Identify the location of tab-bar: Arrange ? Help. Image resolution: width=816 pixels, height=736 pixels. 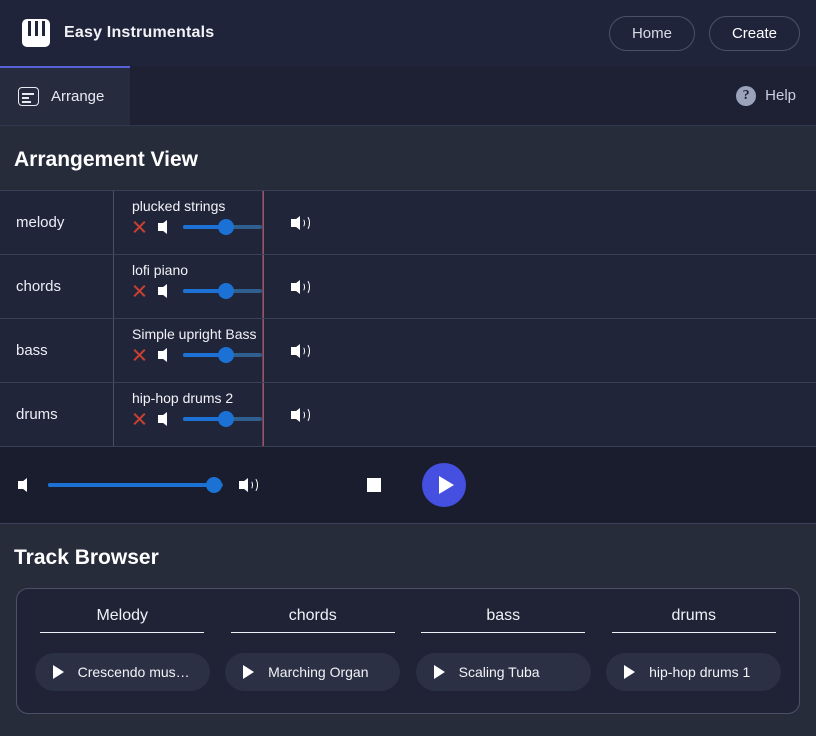
(408, 96).